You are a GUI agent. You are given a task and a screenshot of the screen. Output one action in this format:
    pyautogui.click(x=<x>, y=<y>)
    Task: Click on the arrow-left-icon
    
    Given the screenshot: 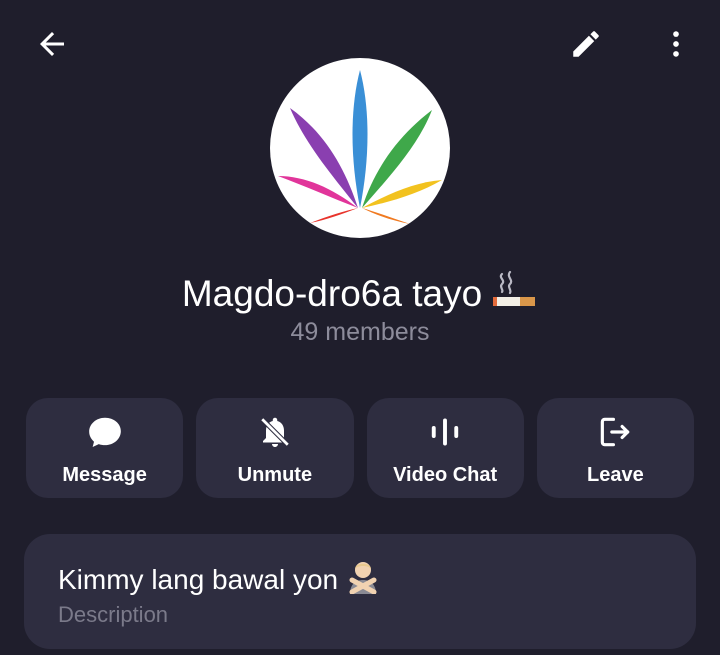 What is the action you would take?
    pyautogui.click(x=52, y=44)
    